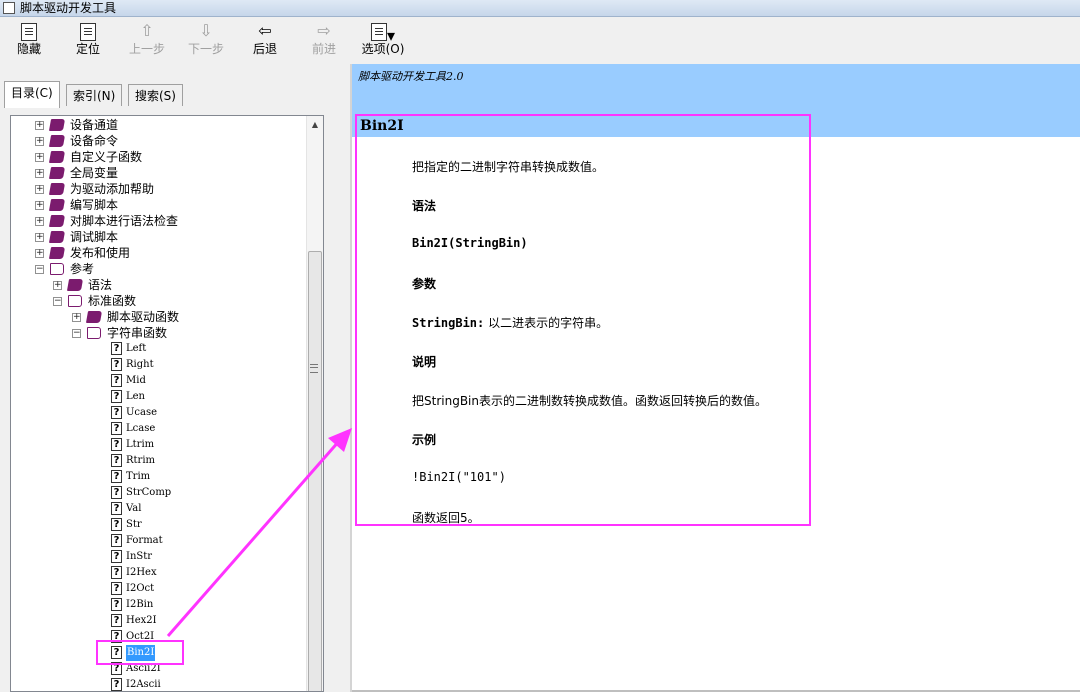 This screenshot has height=692, width=1080. I want to click on topic-header: 脚本驱动开发工具2.0, so click(716, 90).